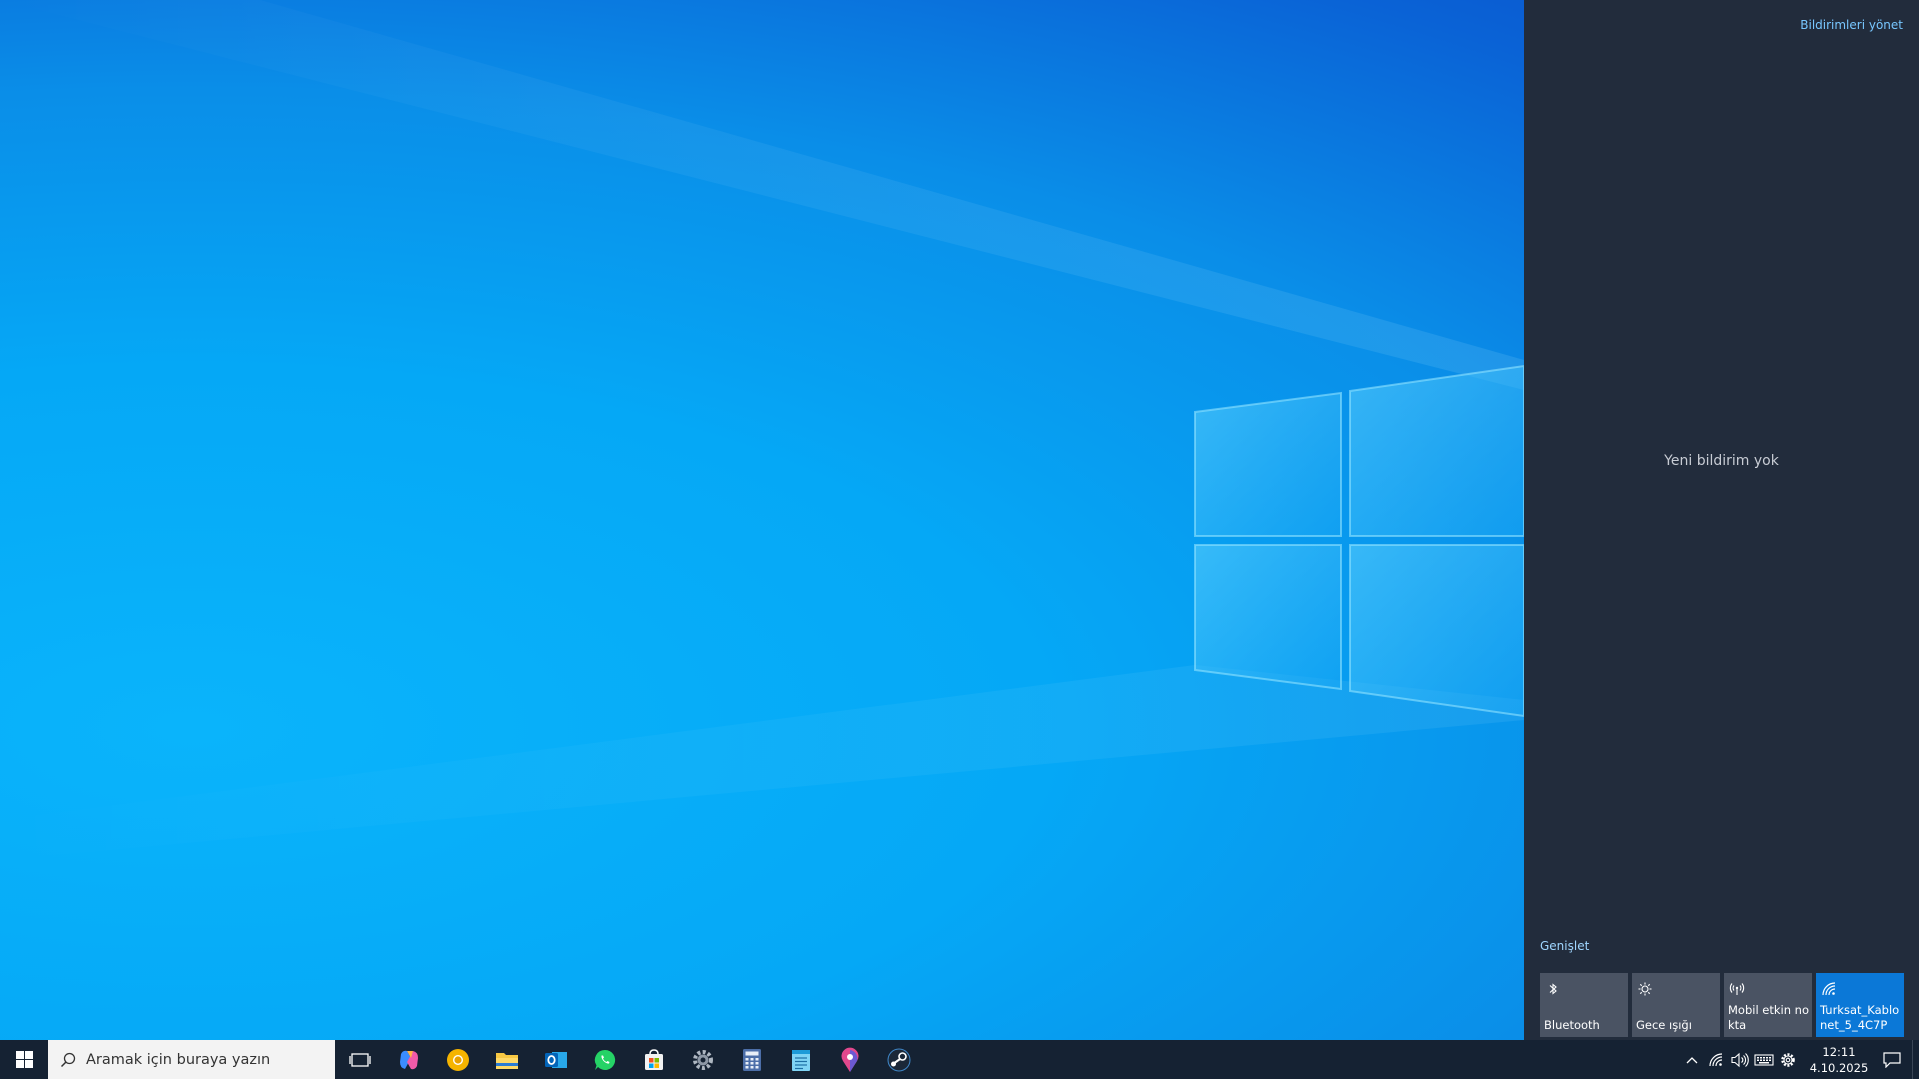  What do you see at coordinates (1839, 1051) in the screenshot?
I see `clock-time: 12:11` at bounding box center [1839, 1051].